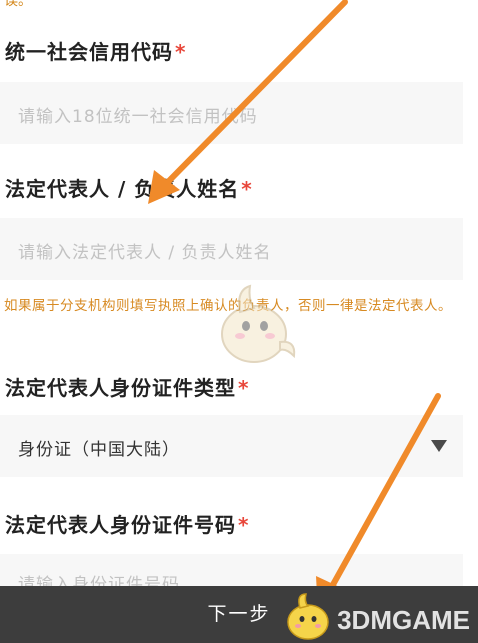 Image resolution: width=478 pixels, height=643 pixels. Describe the element at coordinates (122, 189) in the screenshot. I see `legal-rep-name-label-text: 法定代表人 / 负责人姓名` at that location.